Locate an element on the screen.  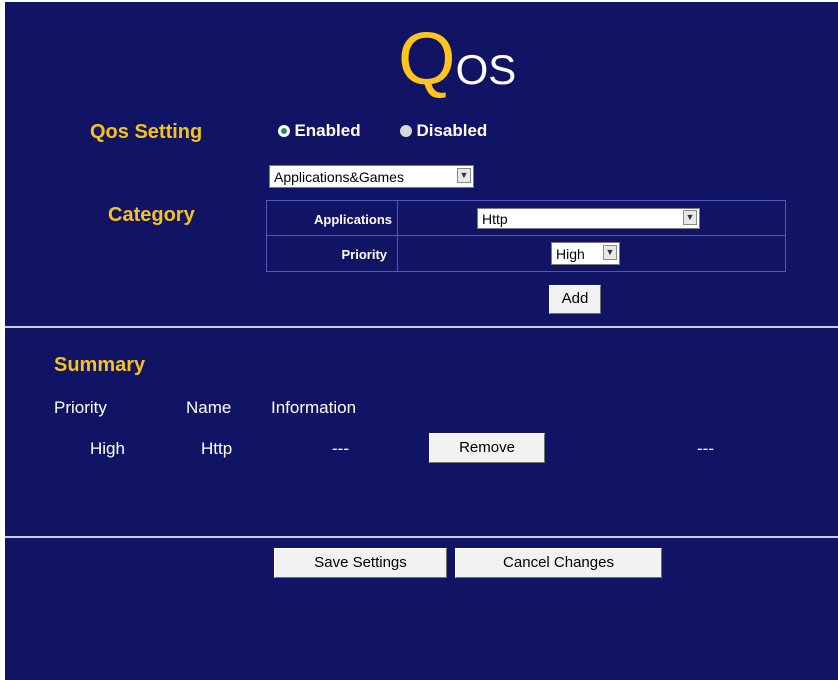
summary-row-extra: --- is located at coordinates (705, 448).